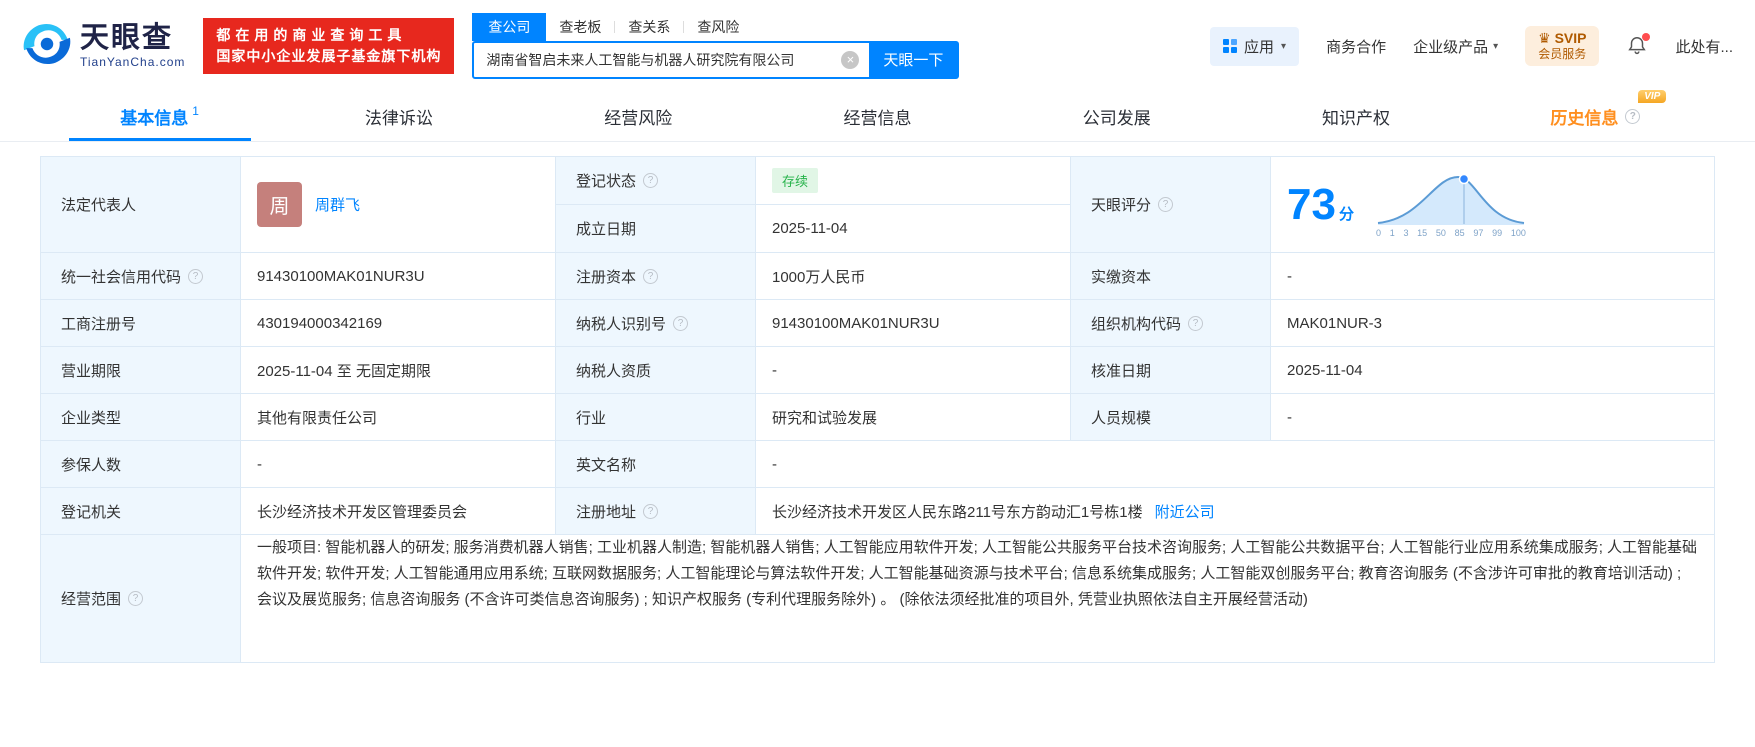  I want to click on svip-label: ♛ SVIP, so click(1562, 37).